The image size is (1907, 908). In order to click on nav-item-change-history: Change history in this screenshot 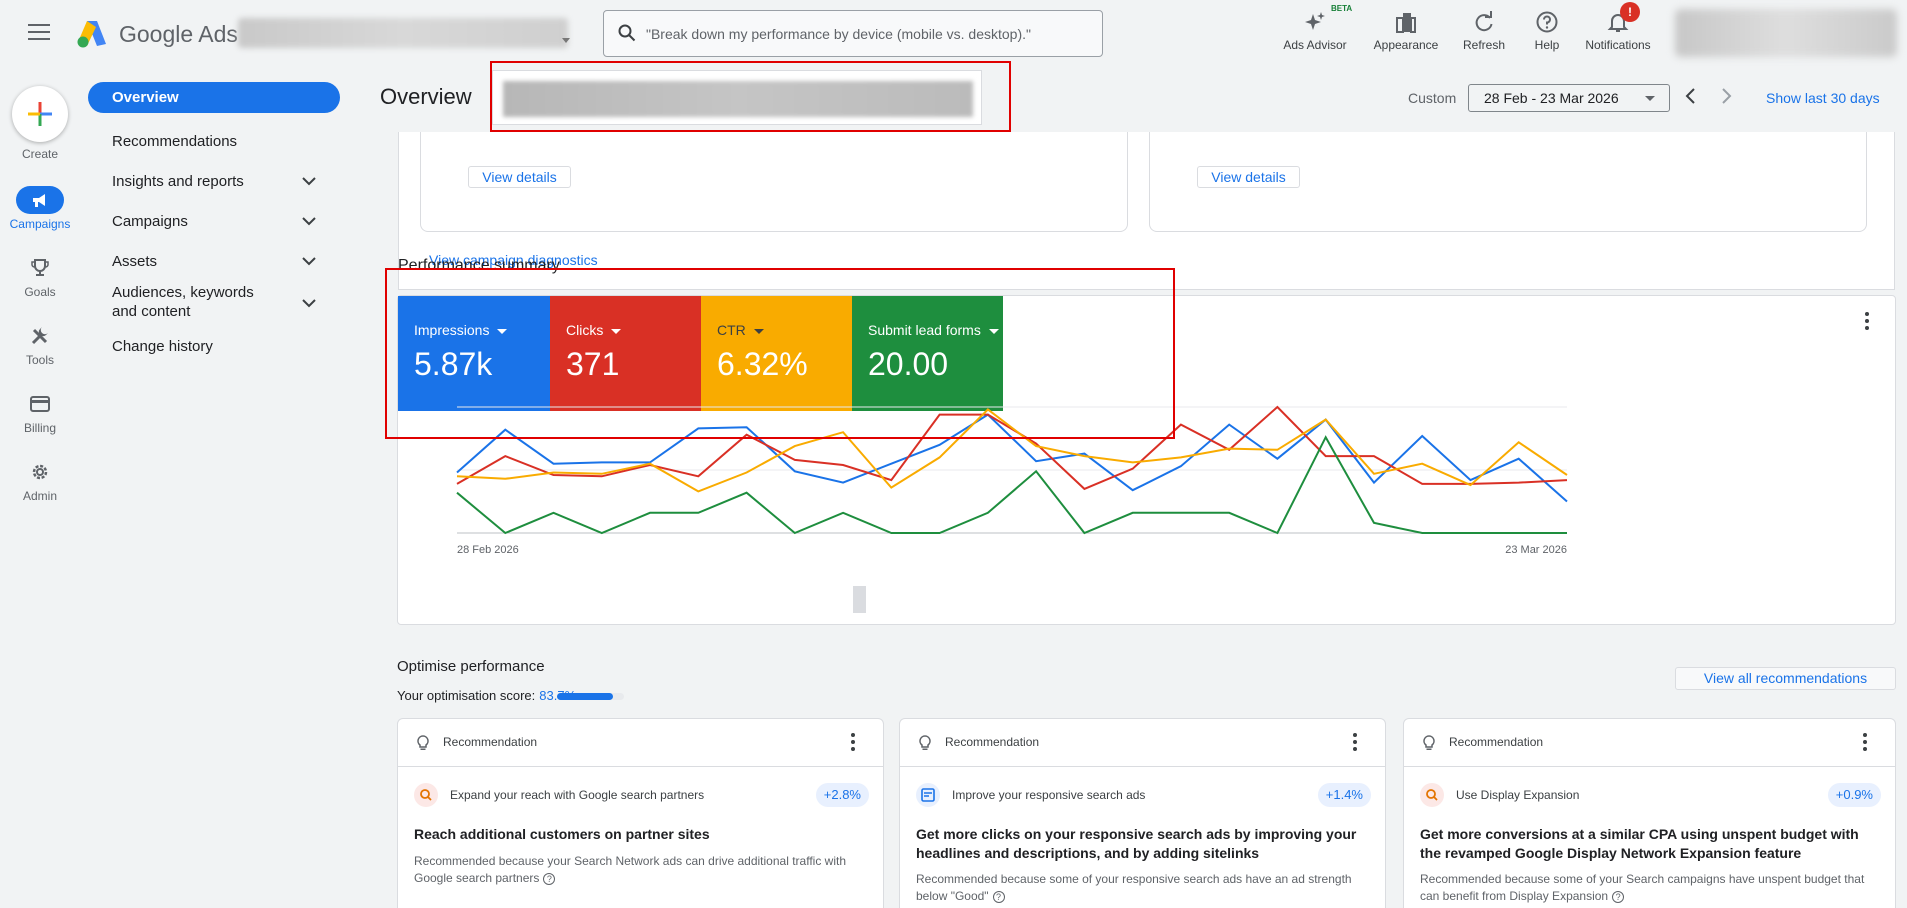, I will do `click(214, 347)`.